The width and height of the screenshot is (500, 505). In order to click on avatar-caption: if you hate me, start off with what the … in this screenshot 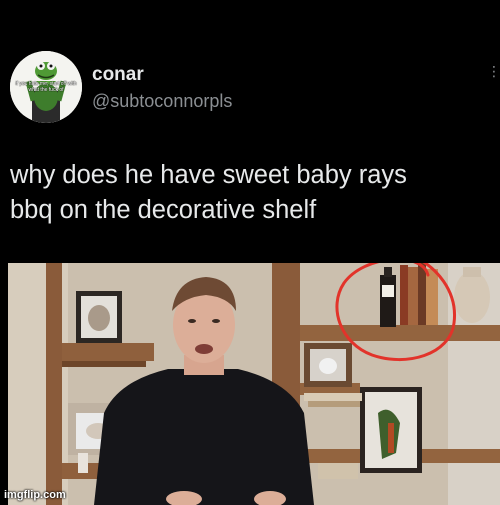, I will do `click(46, 87)`.